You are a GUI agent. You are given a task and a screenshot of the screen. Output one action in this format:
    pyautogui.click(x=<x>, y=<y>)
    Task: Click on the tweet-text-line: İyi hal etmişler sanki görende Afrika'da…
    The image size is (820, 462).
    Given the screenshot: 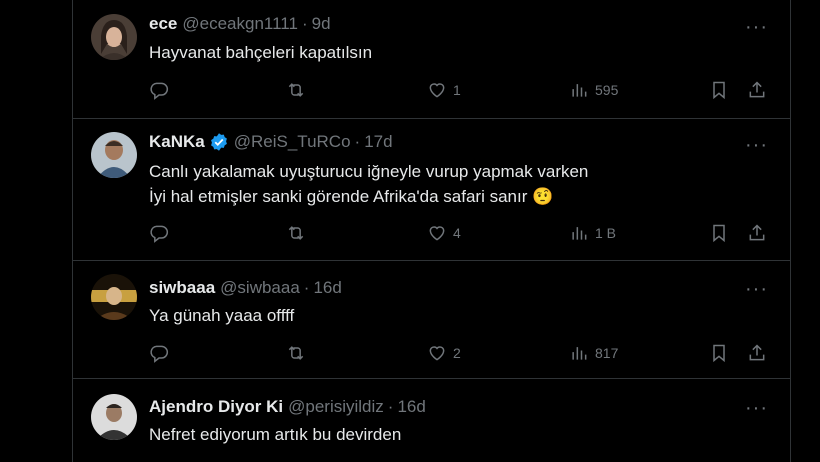 What is the action you would take?
    pyautogui.click(x=351, y=196)
    